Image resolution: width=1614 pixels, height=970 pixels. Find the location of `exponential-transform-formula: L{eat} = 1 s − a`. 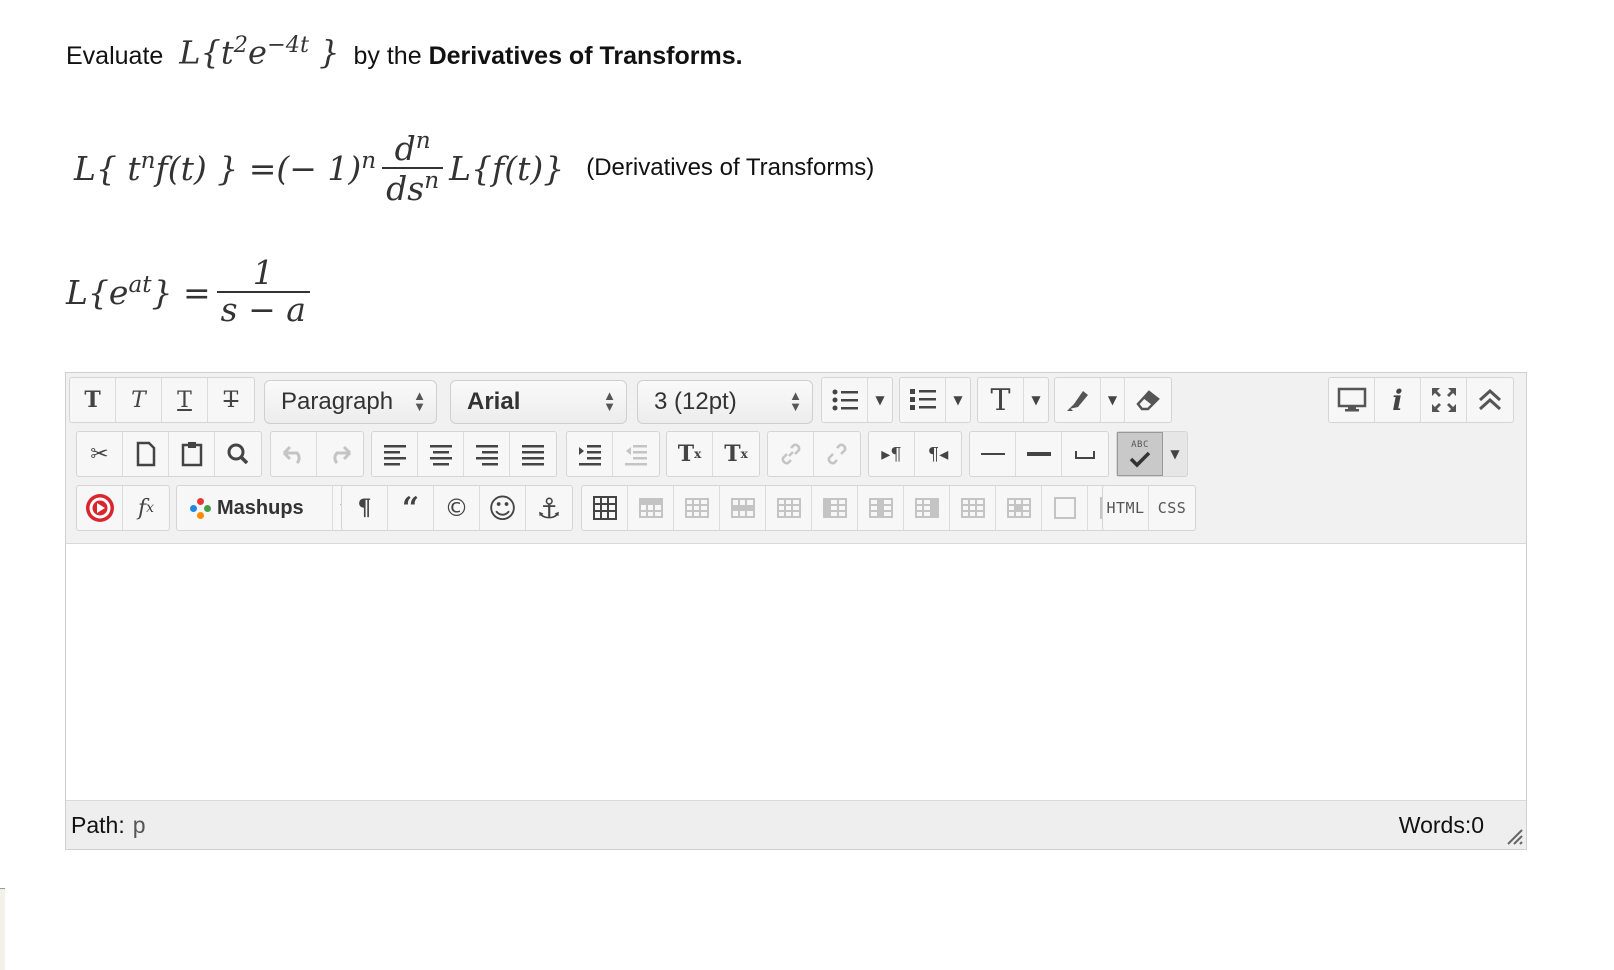

exponential-transform-formula: L{eat} = 1 s − a is located at coordinates (191, 292).